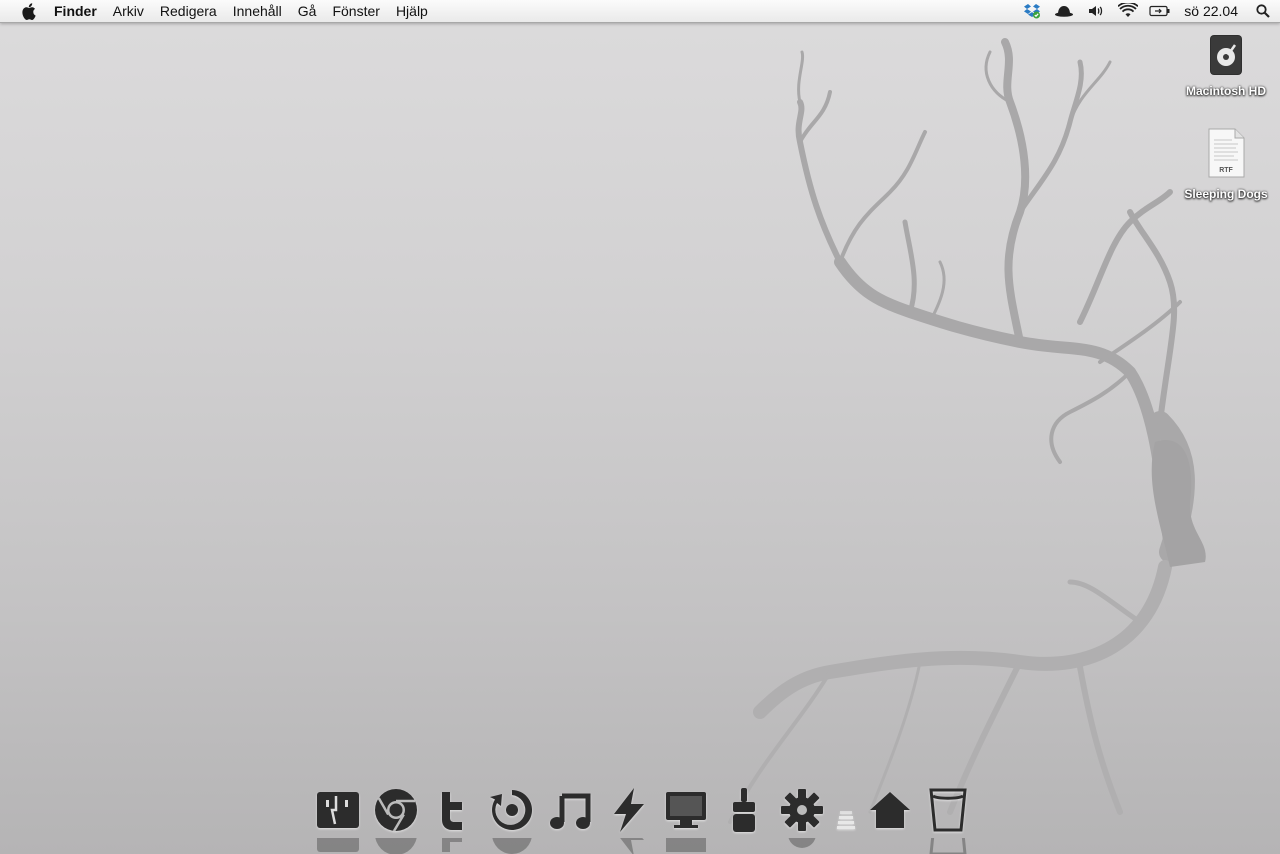  What do you see at coordinates (1064, 11) in the screenshot?
I see `bowler-hat-icon` at bounding box center [1064, 11].